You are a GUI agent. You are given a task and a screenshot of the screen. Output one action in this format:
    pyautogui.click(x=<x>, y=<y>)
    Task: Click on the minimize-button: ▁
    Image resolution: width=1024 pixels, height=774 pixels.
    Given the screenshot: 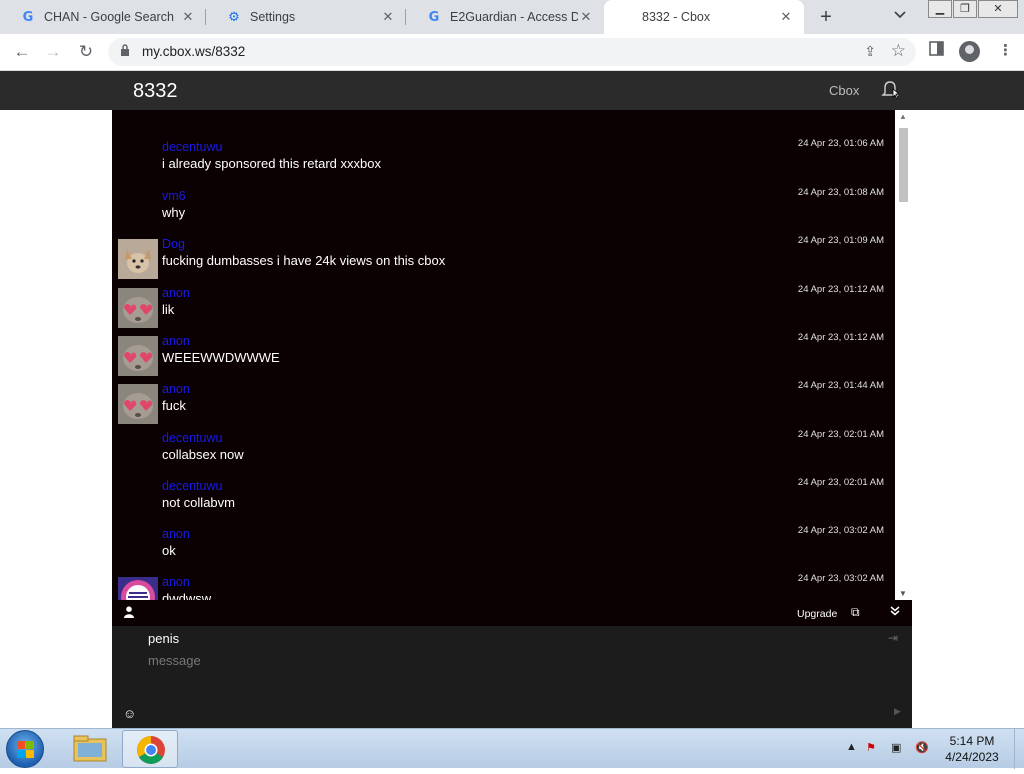 What is the action you would take?
    pyautogui.click(x=940, y=9)
    